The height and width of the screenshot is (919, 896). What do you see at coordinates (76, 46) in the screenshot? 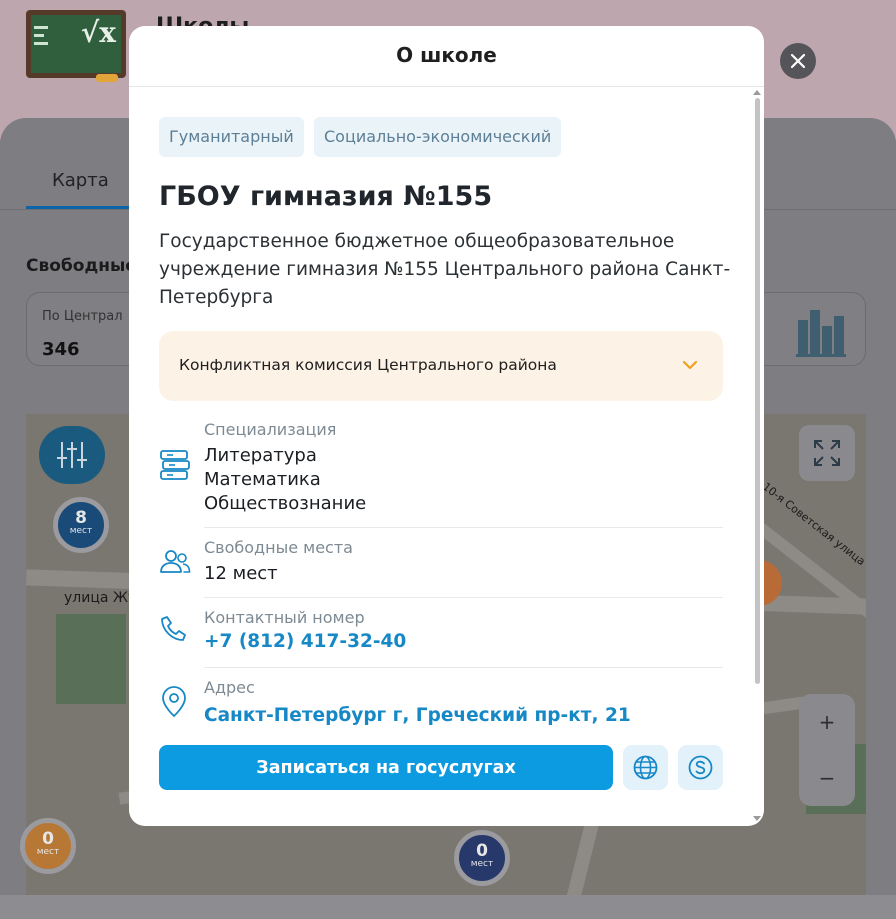
I see `school-logo: √x` at bounding box center [76, 46].